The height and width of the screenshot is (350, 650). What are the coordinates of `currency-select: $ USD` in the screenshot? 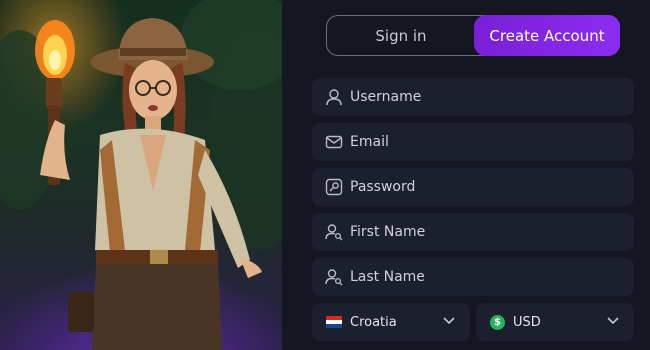 It's located at (555, 322).